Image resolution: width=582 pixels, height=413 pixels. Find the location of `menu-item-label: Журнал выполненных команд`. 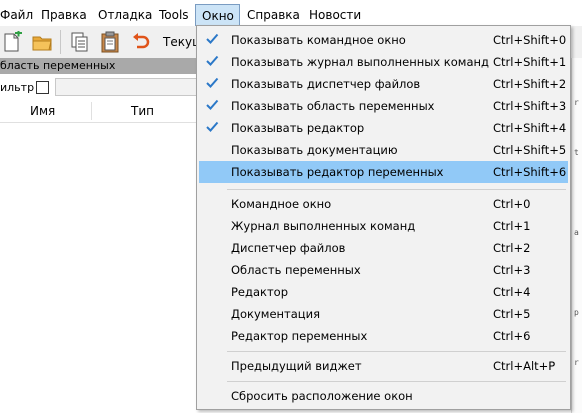

menu-item-label: Журнал выполненных команд is located at coordinates (323, 226).